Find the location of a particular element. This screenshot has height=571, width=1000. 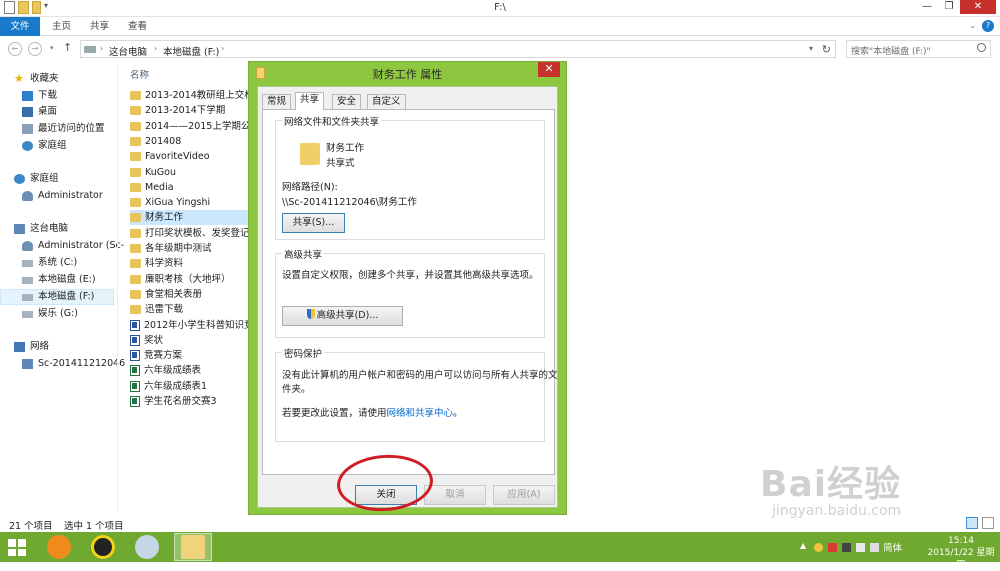

apply-button: 应用(A) is located at coordinates (524, 495).